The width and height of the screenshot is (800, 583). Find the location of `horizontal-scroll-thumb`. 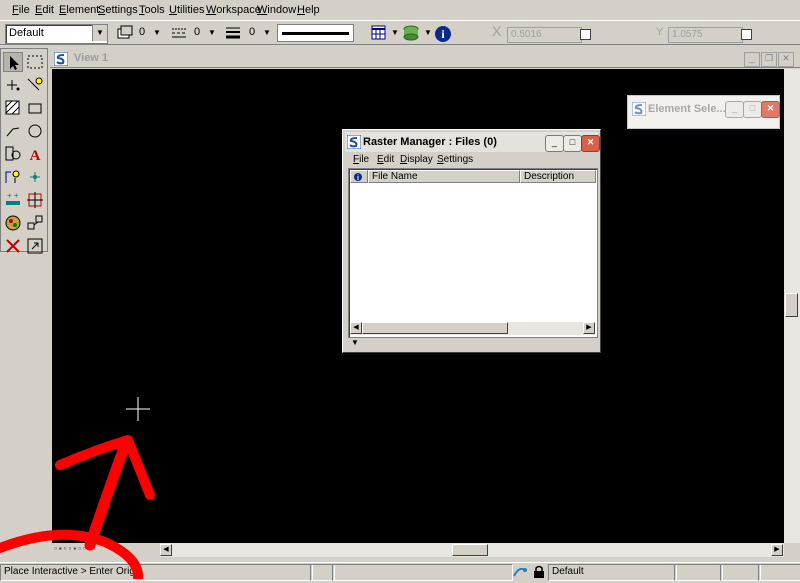

horizontal-scroll-thumb is located at coordinates (470, 550).